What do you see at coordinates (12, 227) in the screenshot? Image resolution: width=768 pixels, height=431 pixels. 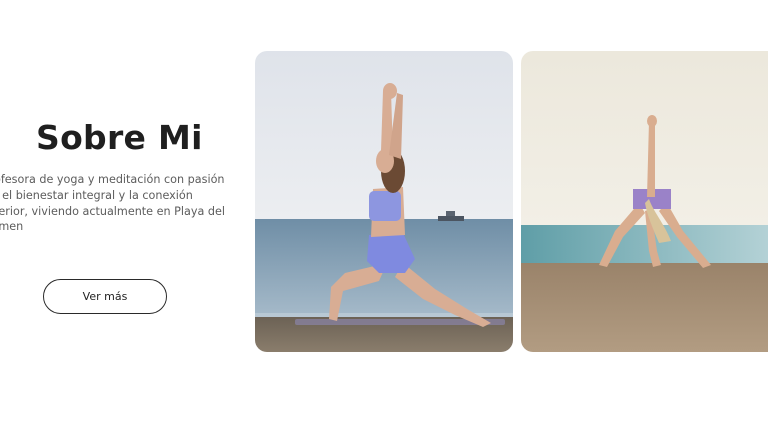 I see `description-line: rmen` at bounding box center [12, 227].